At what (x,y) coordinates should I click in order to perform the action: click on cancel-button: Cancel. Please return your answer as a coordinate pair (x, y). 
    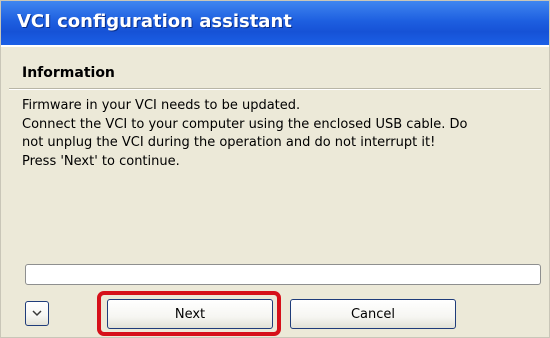
    Looking at the image, I should click on (373, 314).